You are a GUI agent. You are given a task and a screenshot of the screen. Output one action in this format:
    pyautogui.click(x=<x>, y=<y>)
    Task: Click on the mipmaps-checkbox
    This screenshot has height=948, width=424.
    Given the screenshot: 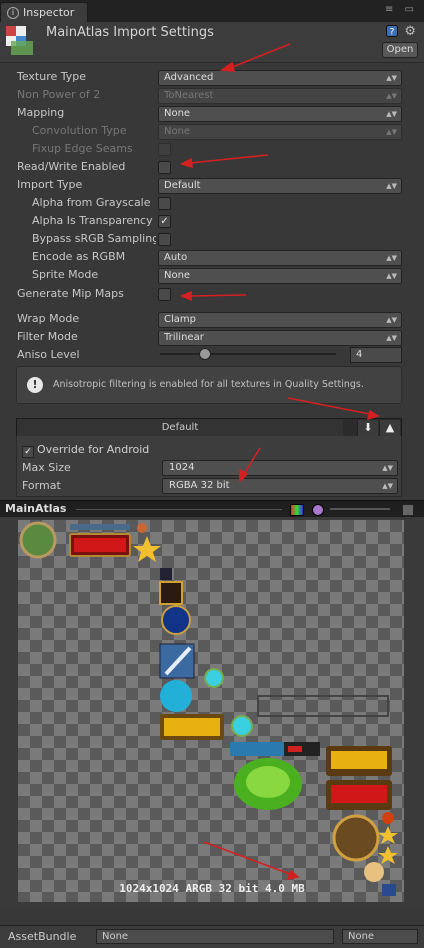 What is the action you would take?
    pyautogui.click(x=164, y=294)
    